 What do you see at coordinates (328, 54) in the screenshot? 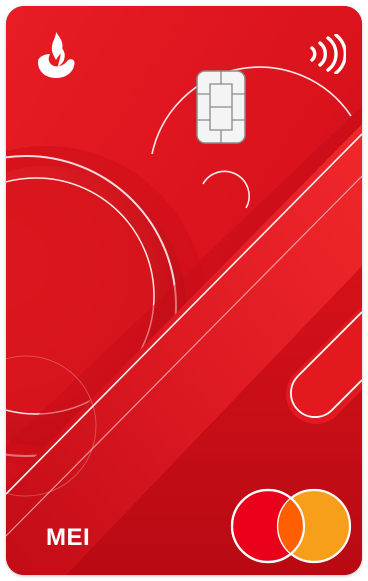
I see `contactless-icon` at bounding box center [328, 54].